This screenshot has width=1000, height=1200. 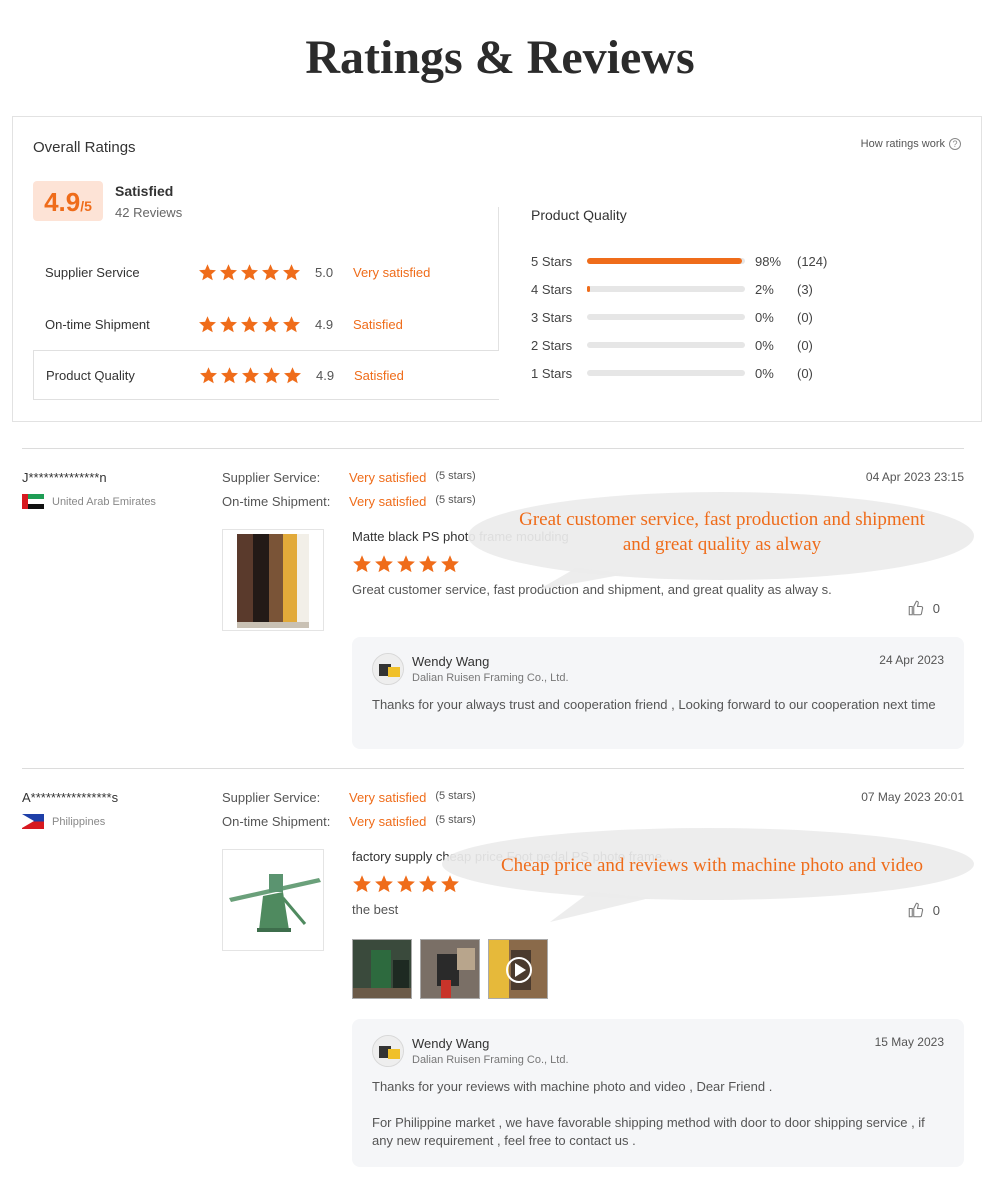 What do you see at coordinates (392, 272) in the screenshot?
I see `category-status: Very satisfied` at bounding box center [392, 272].